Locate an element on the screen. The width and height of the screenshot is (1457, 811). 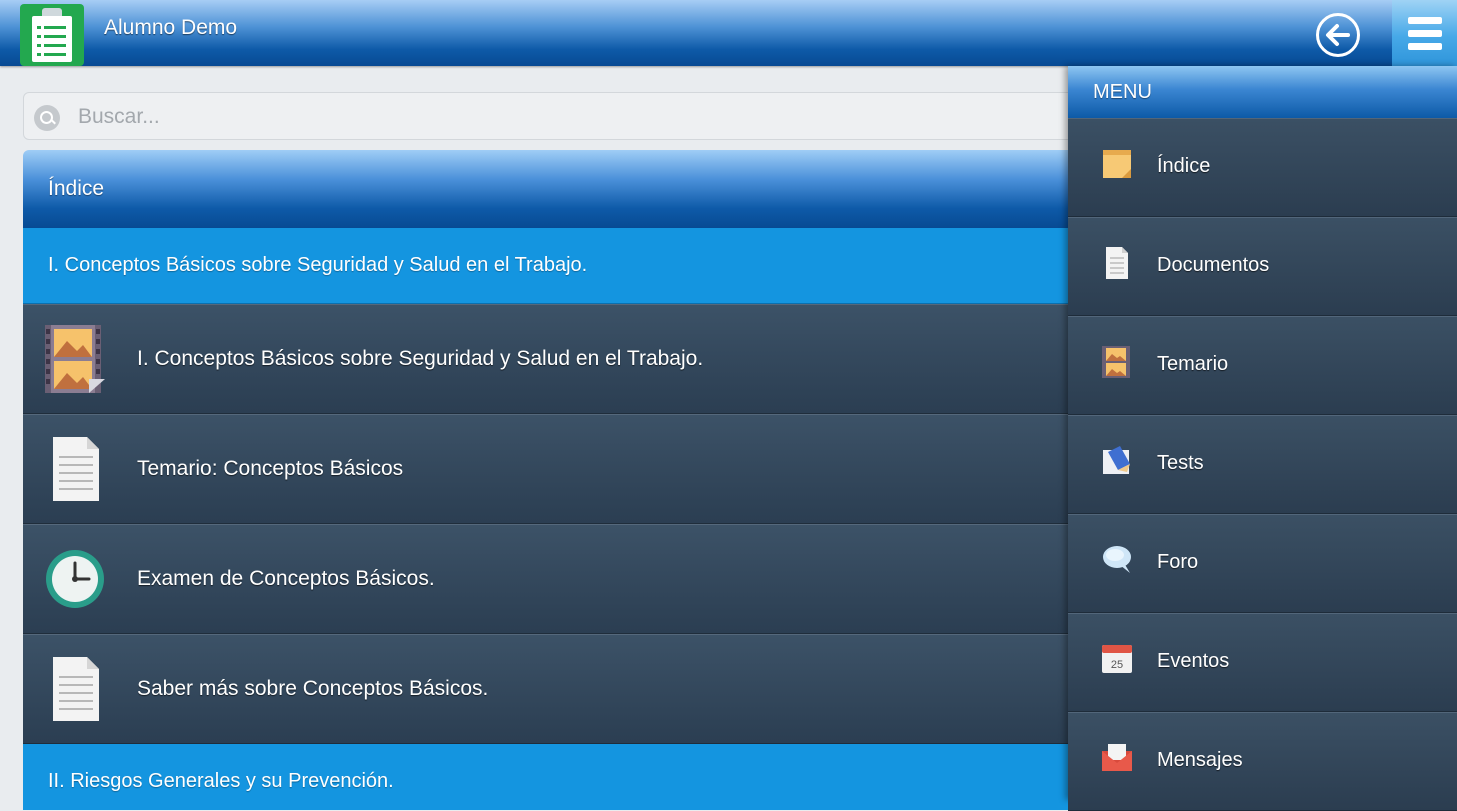
back-button is located at coordinates (1338, 35).